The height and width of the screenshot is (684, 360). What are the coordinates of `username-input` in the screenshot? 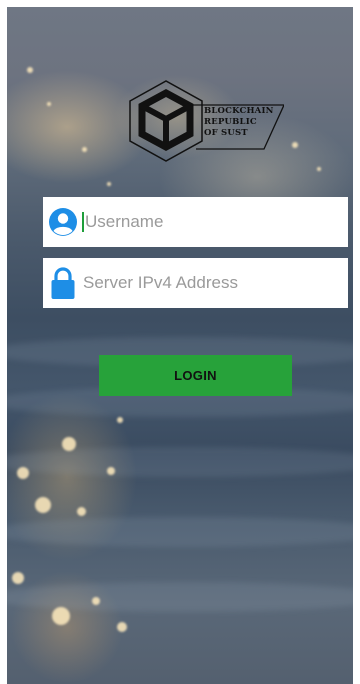 It's located at (216, 222).